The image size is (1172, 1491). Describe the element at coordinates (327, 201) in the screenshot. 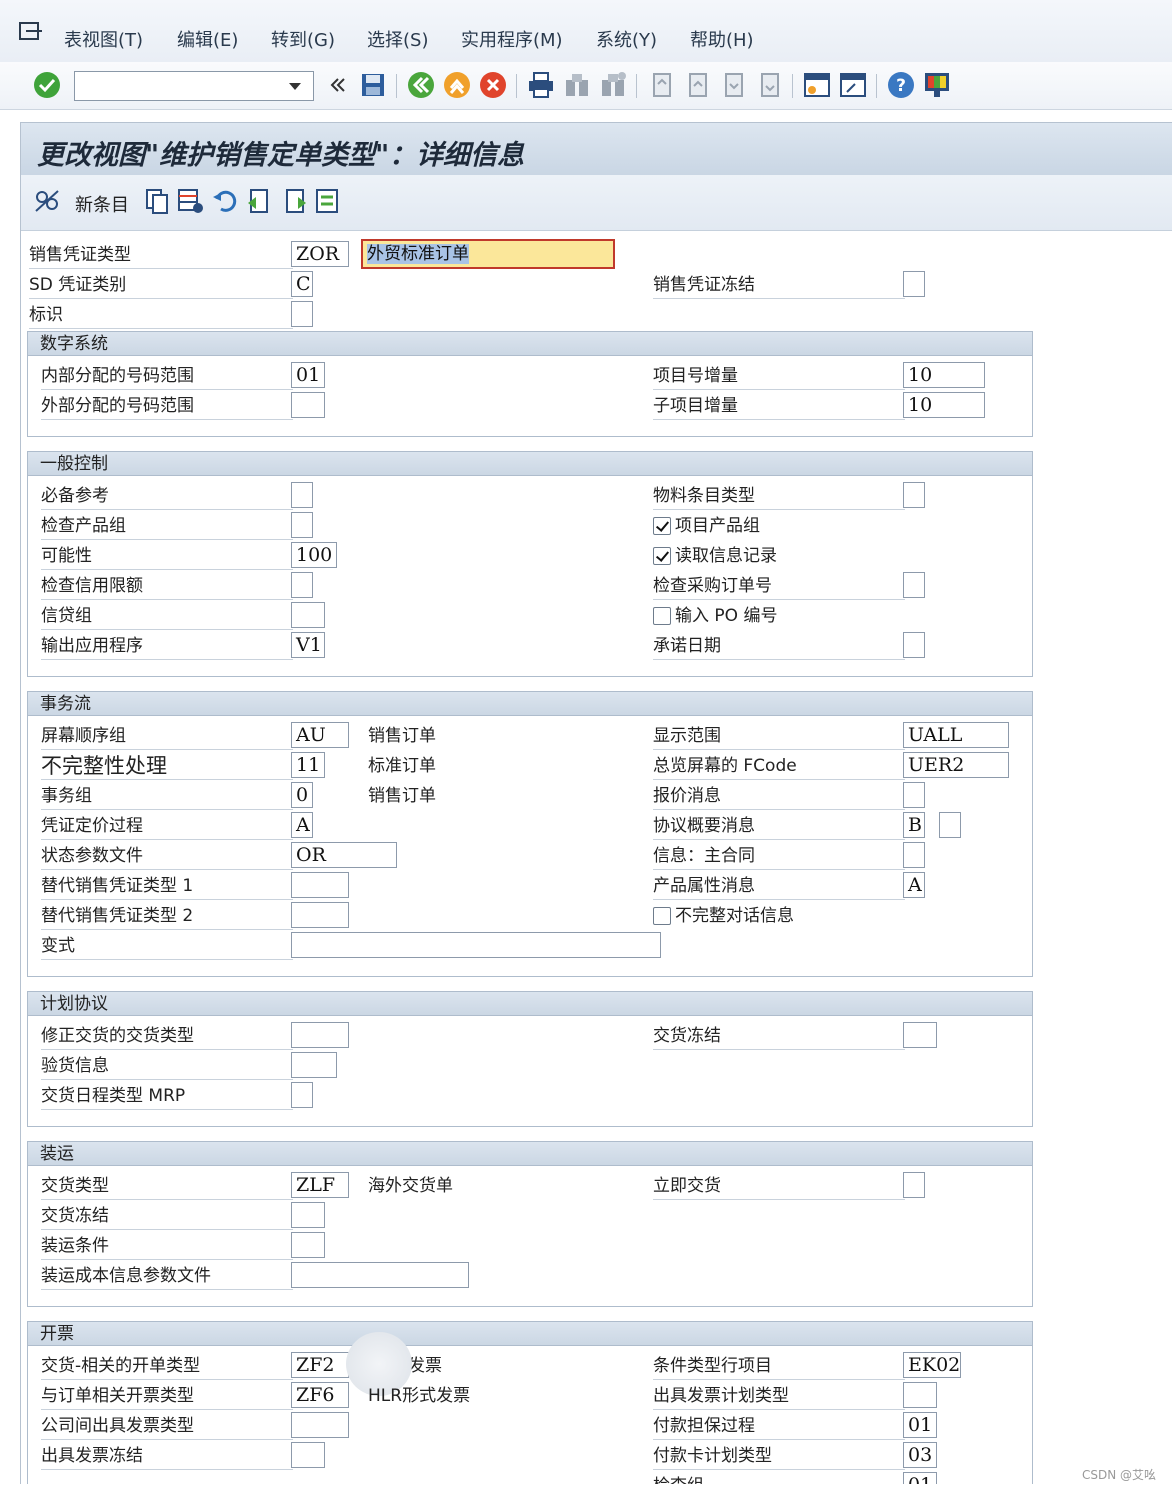

I see `select-all-icon` at that location.